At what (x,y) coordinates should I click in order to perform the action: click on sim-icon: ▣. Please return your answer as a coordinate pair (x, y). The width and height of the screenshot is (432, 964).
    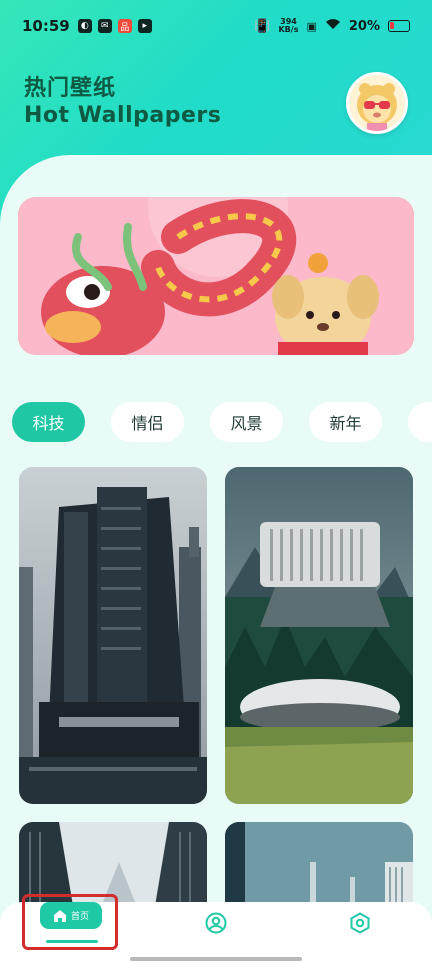
    Looking at the image, I should click on (311, 26).